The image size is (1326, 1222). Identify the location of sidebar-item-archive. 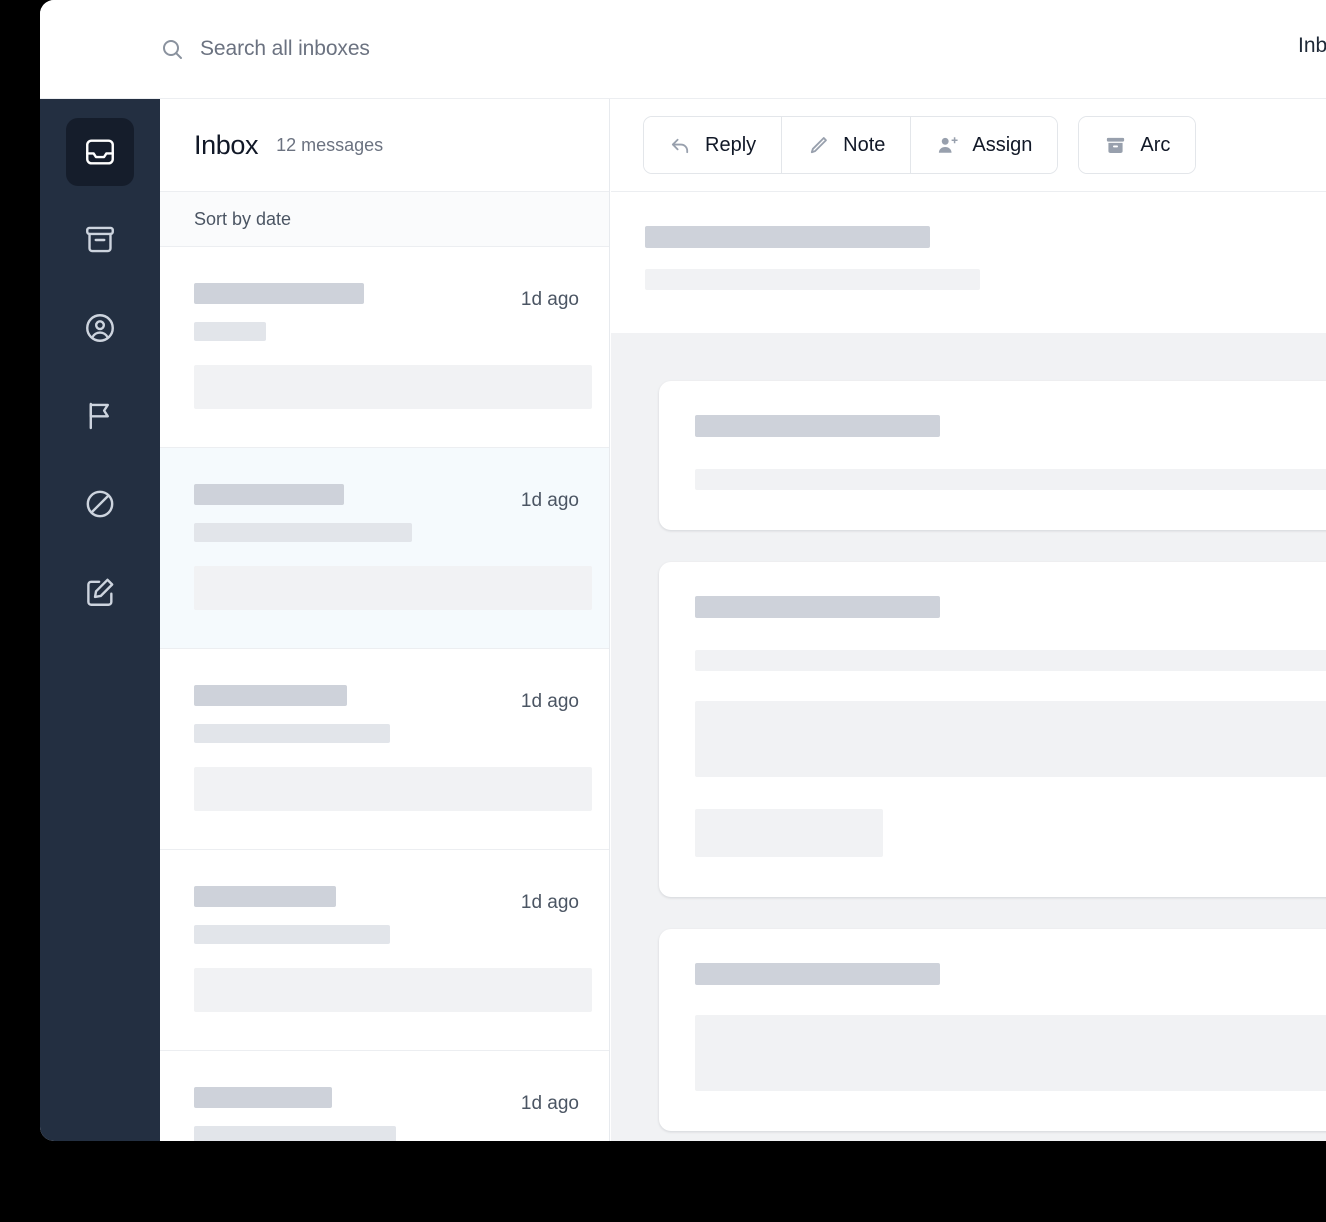
(100, 240).